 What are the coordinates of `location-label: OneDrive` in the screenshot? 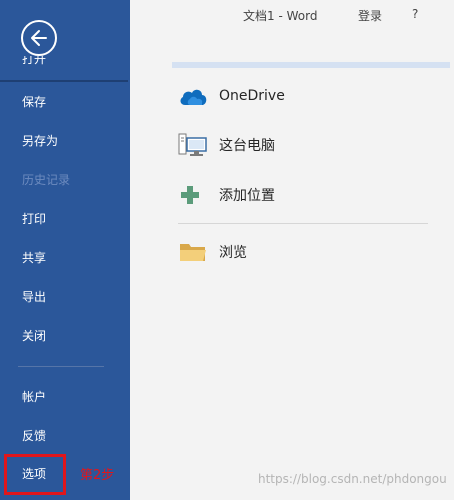 It's located at (252, 96).